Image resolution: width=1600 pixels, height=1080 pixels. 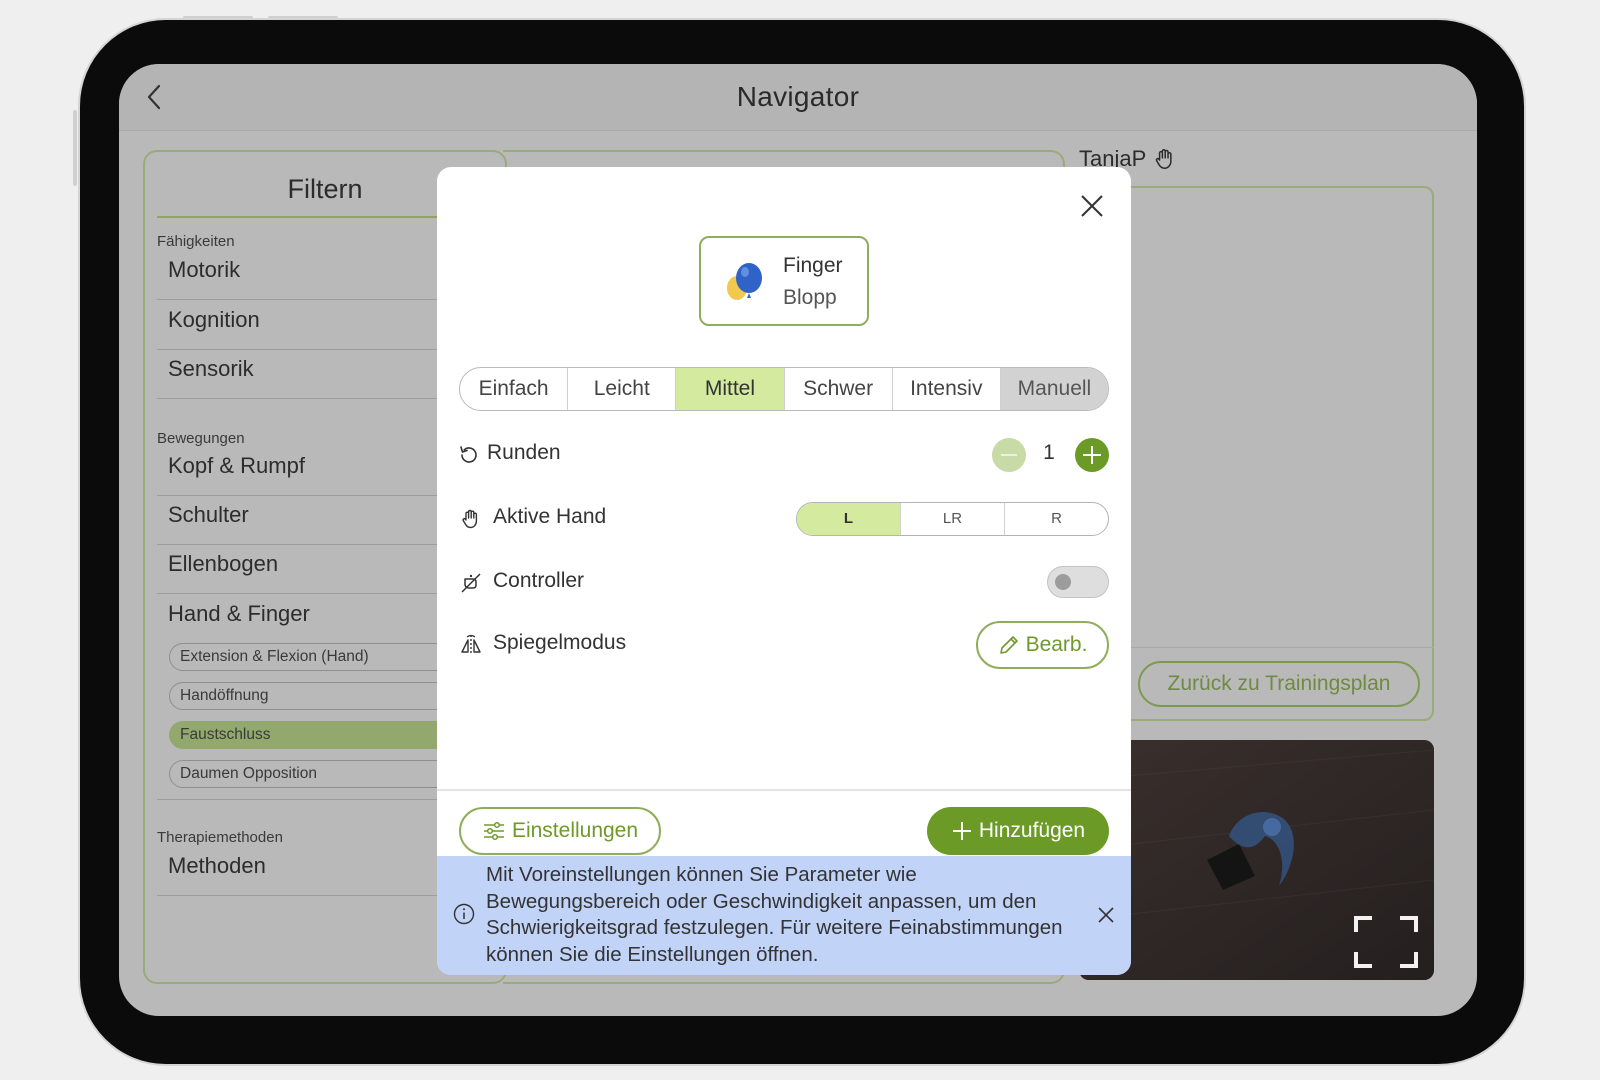 What do you see at coordinates (514, 389) in the screenshot?
I see `level-einfach: Einfach` at bounding box center [514, 389].